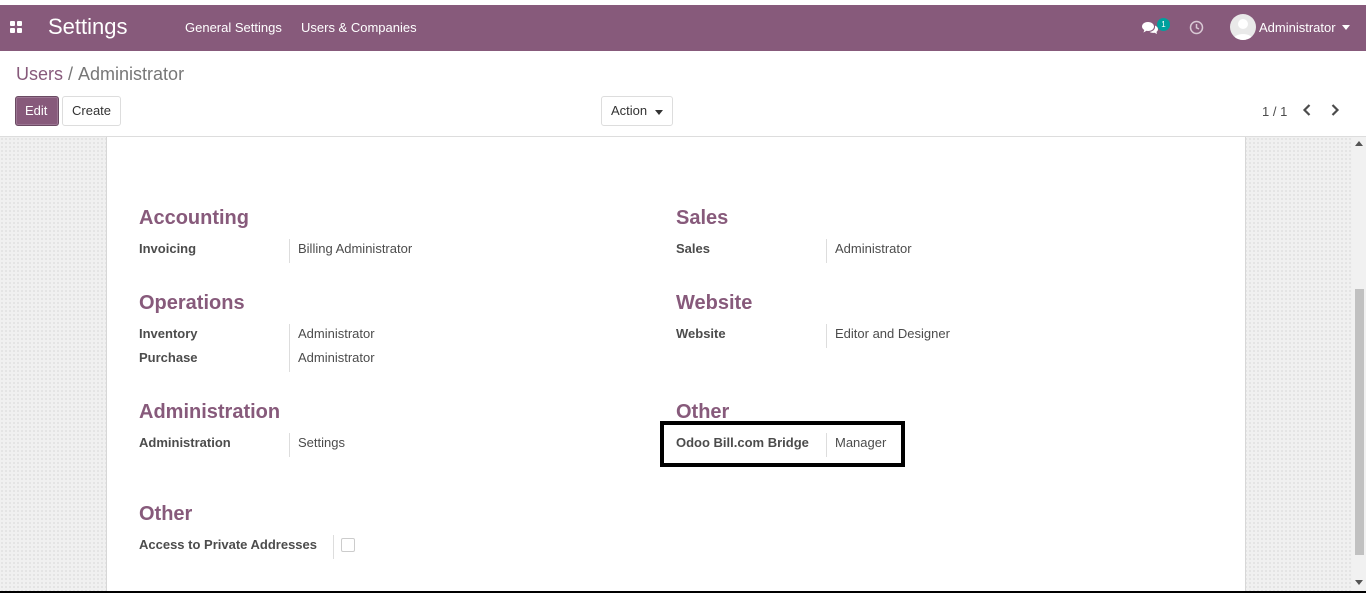 The height and width of the screenshot is (593, 1366). Describe the element at coordinates (348, 545) in the screenshot. I see `private-addresses-checkbox` at that location.